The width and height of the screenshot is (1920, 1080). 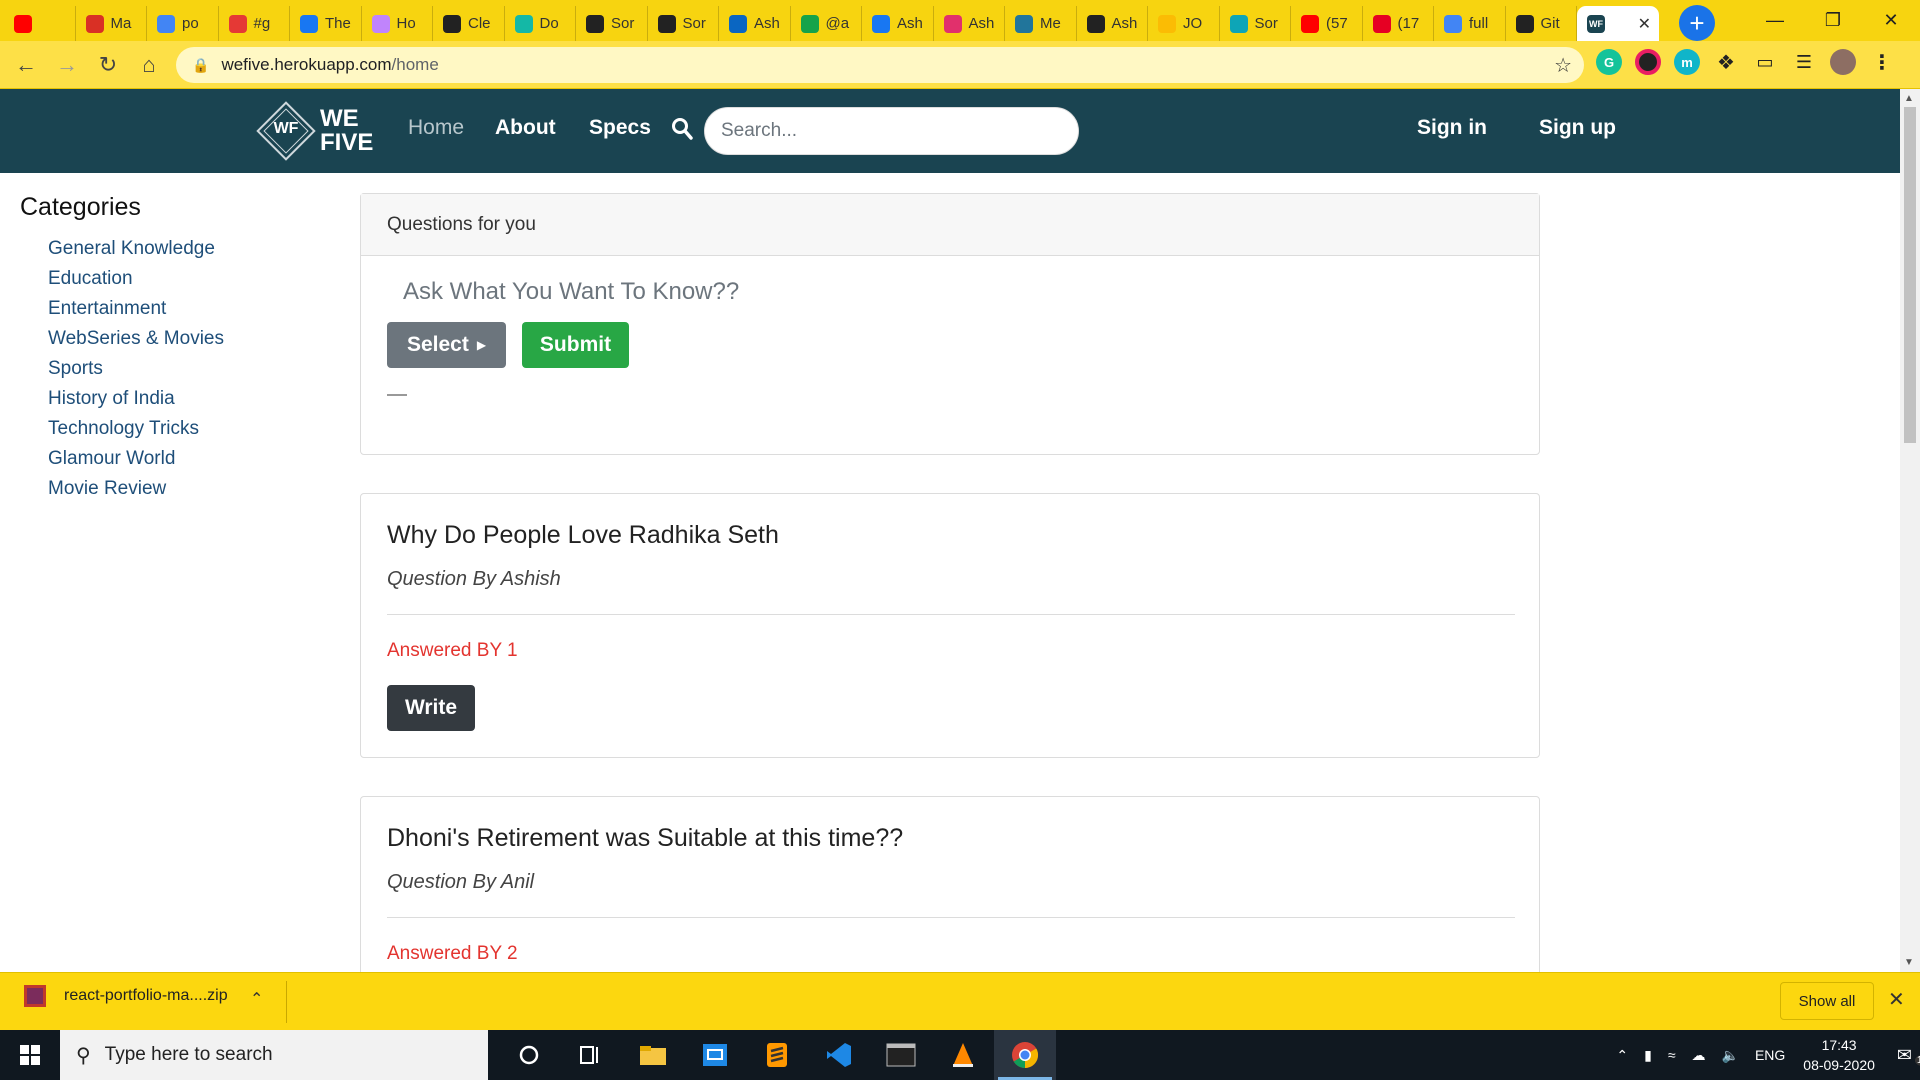 I want to click on category-link: Movie Review, so click(x=136, y=489).